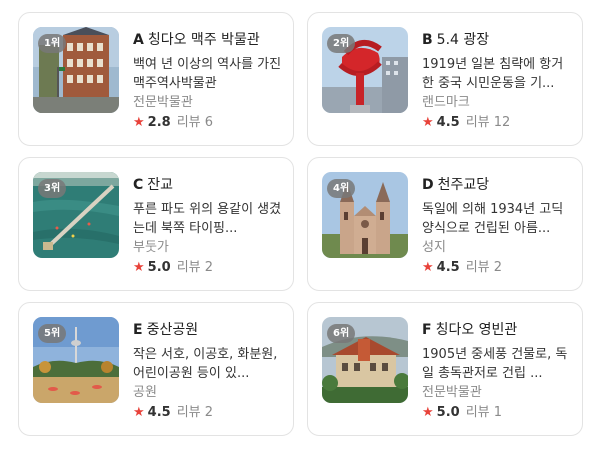 The width and height of the screenshot is (605, 450). What do you see at coordinates (151, 247) in the screenshot?
I see `place-category: 부둣가` at bounding box center [151, 247].